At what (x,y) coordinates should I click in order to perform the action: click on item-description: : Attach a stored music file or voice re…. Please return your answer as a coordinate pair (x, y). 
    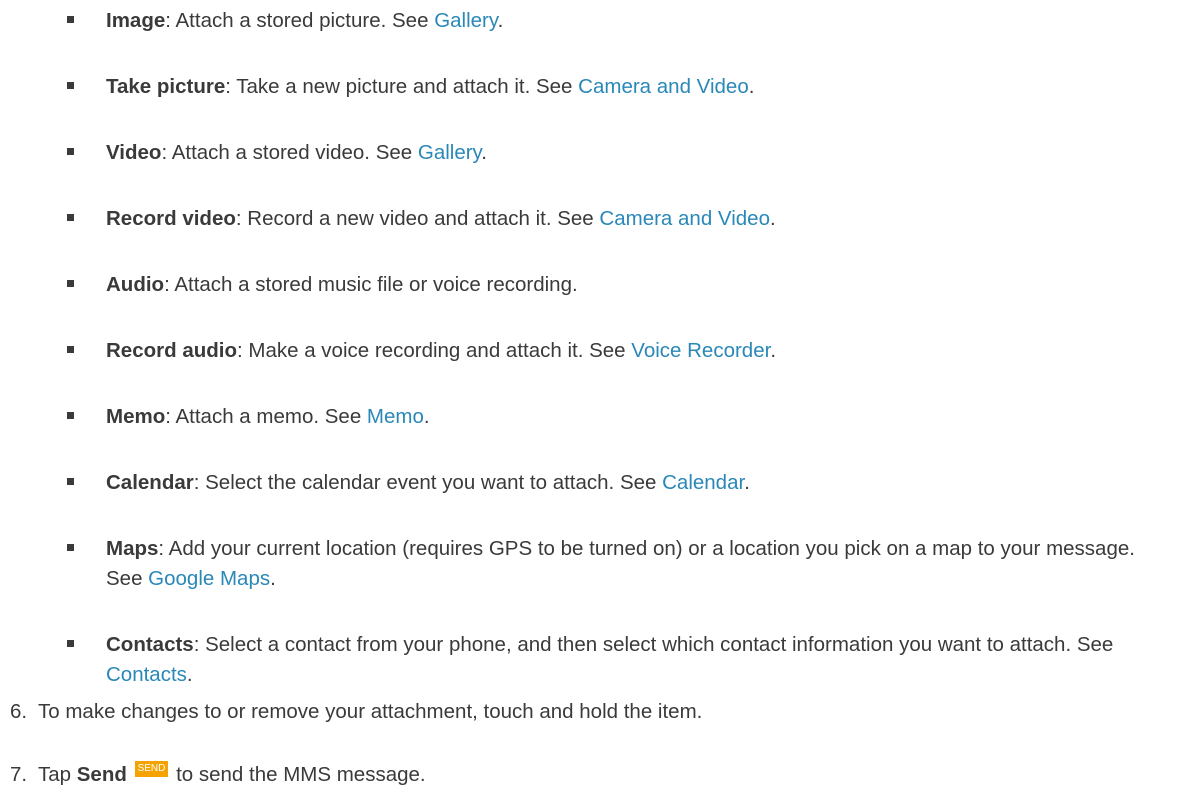
    Looking at the image, I should click on (371, 284).